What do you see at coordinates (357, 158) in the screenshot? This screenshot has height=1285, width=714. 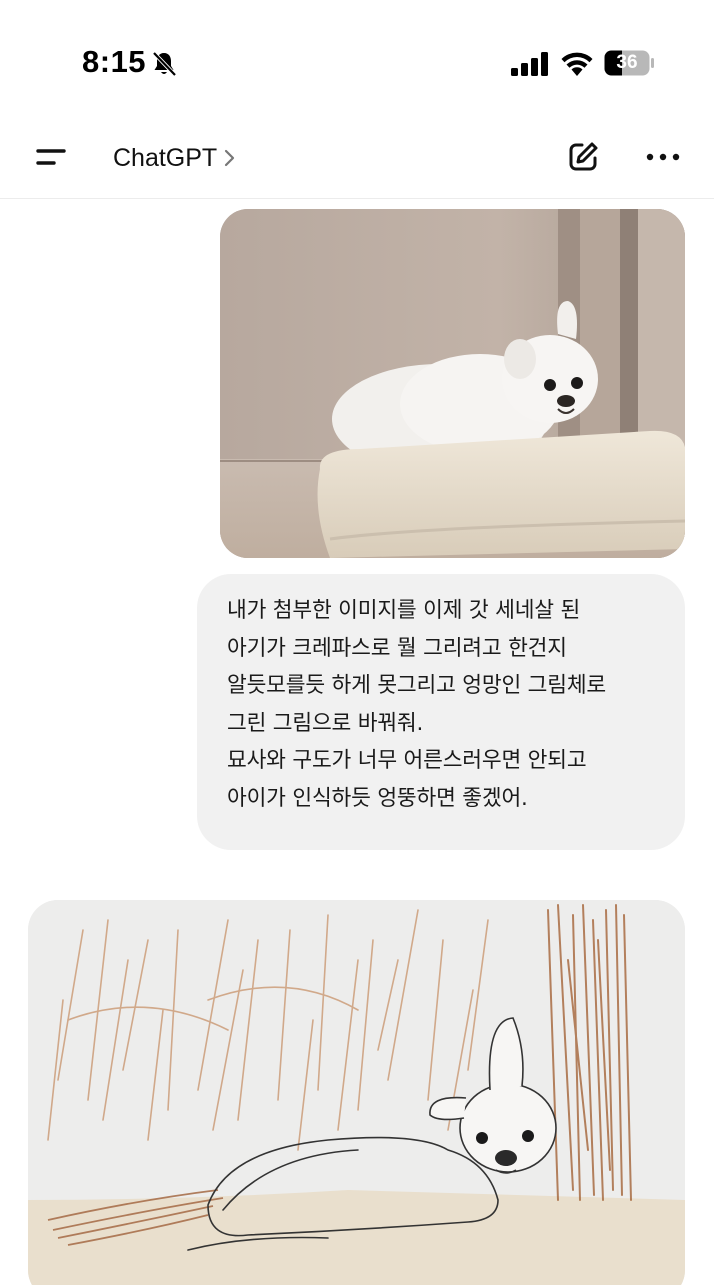 I see `chat-header: ChatGPT` at bounding box center [357, 158].